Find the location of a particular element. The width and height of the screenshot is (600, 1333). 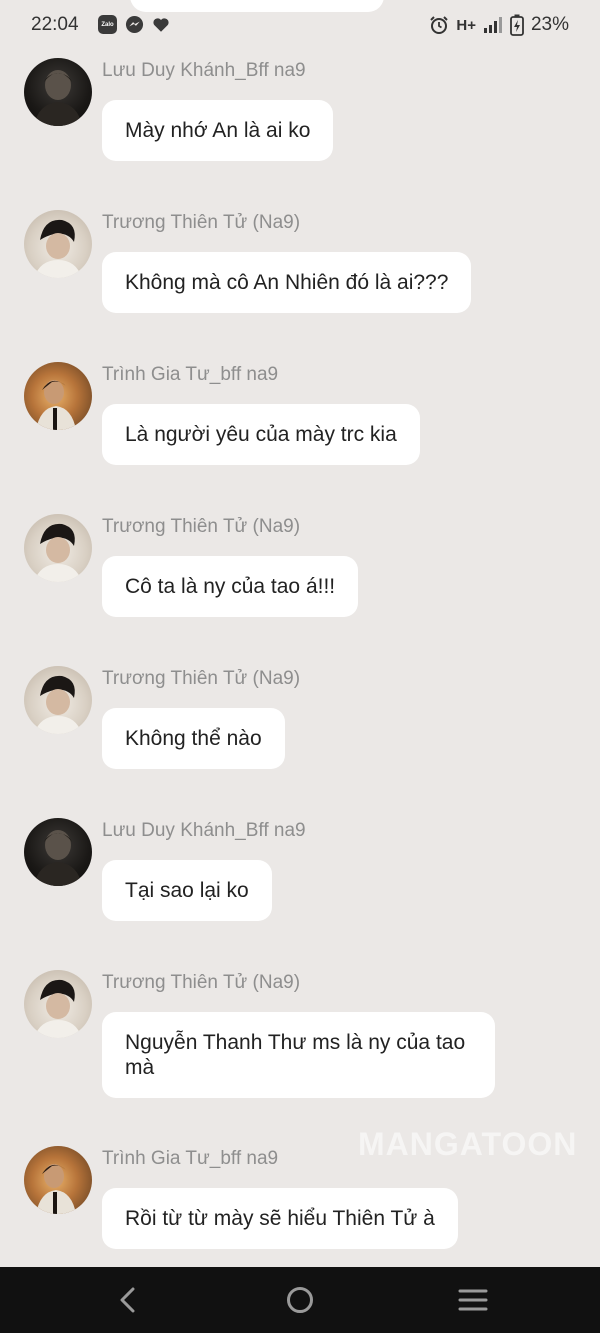

status-bar: 22:04 Zalo H+ 23% is located at coordinates (300, 26).